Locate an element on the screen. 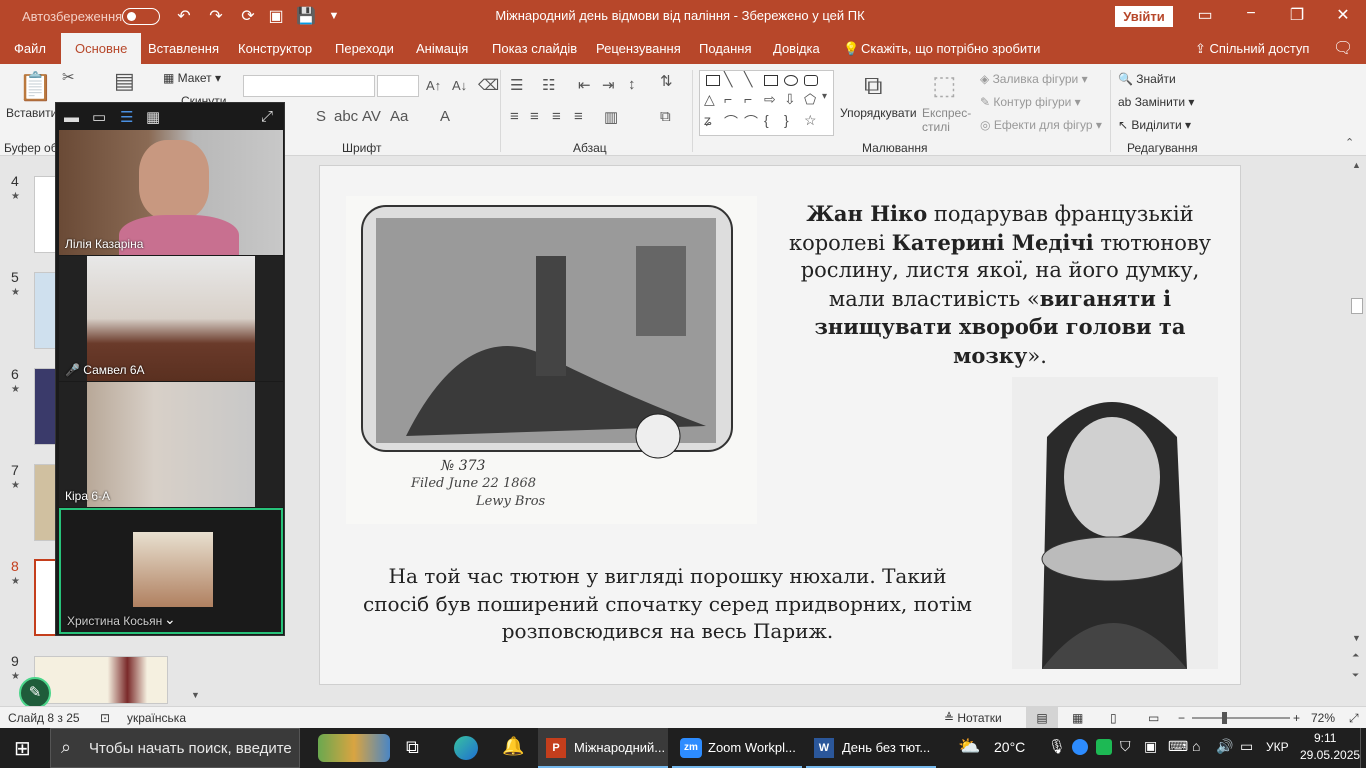 The height and width of the screenshot is (768, 1366). zoom-tray-icon is located at coordinates (1080, 747).